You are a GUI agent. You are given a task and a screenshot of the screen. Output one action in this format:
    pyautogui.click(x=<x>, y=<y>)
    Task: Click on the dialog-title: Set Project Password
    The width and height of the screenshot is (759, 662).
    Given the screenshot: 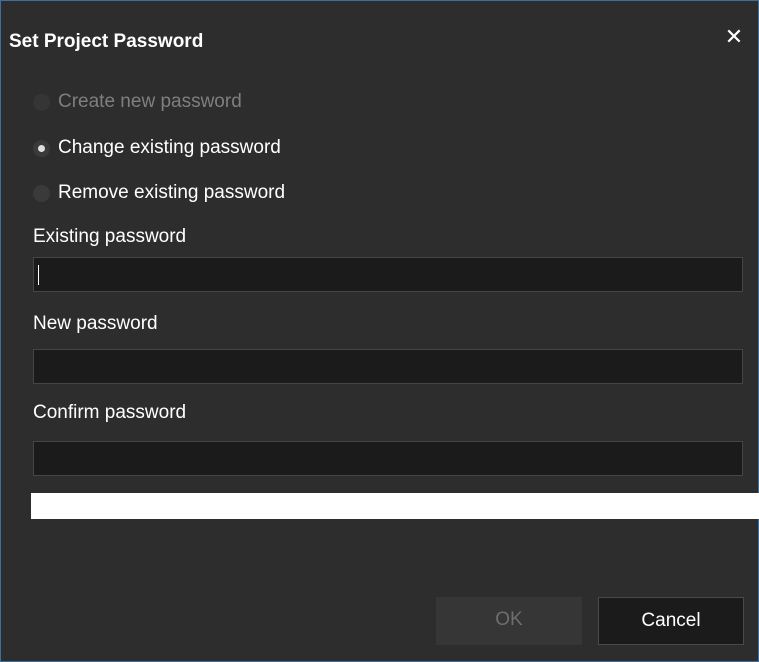 What is the action you would take?
    pyautogui.click(x=106, y=41)
    